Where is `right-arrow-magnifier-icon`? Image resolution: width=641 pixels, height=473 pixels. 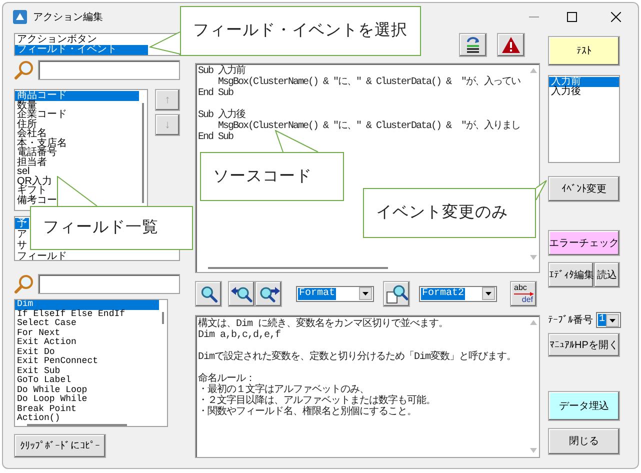 right-arrow-magnifier-icon is located at coordinates (269, 293).